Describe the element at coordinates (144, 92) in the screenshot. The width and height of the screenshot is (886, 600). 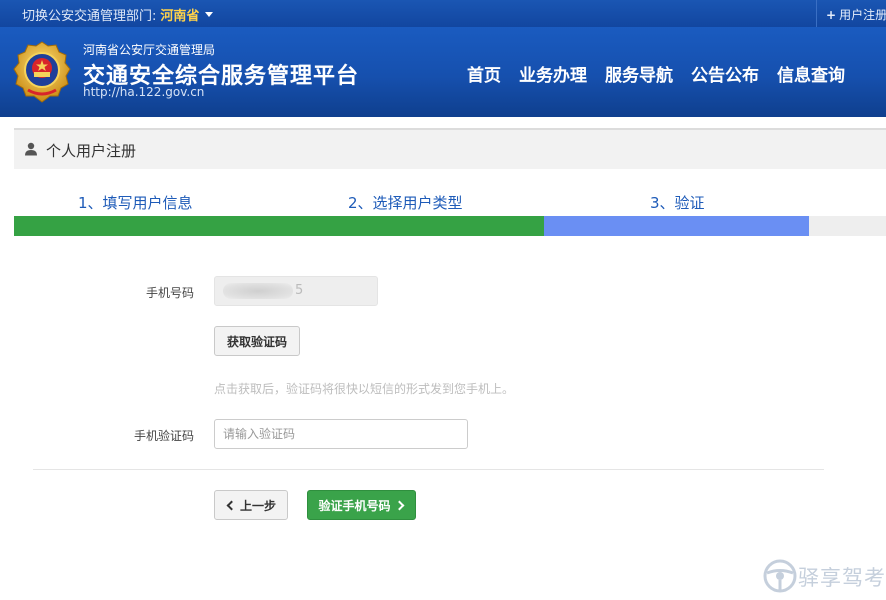
I see `site-url: http://ha.122.gov.cn` at that location.